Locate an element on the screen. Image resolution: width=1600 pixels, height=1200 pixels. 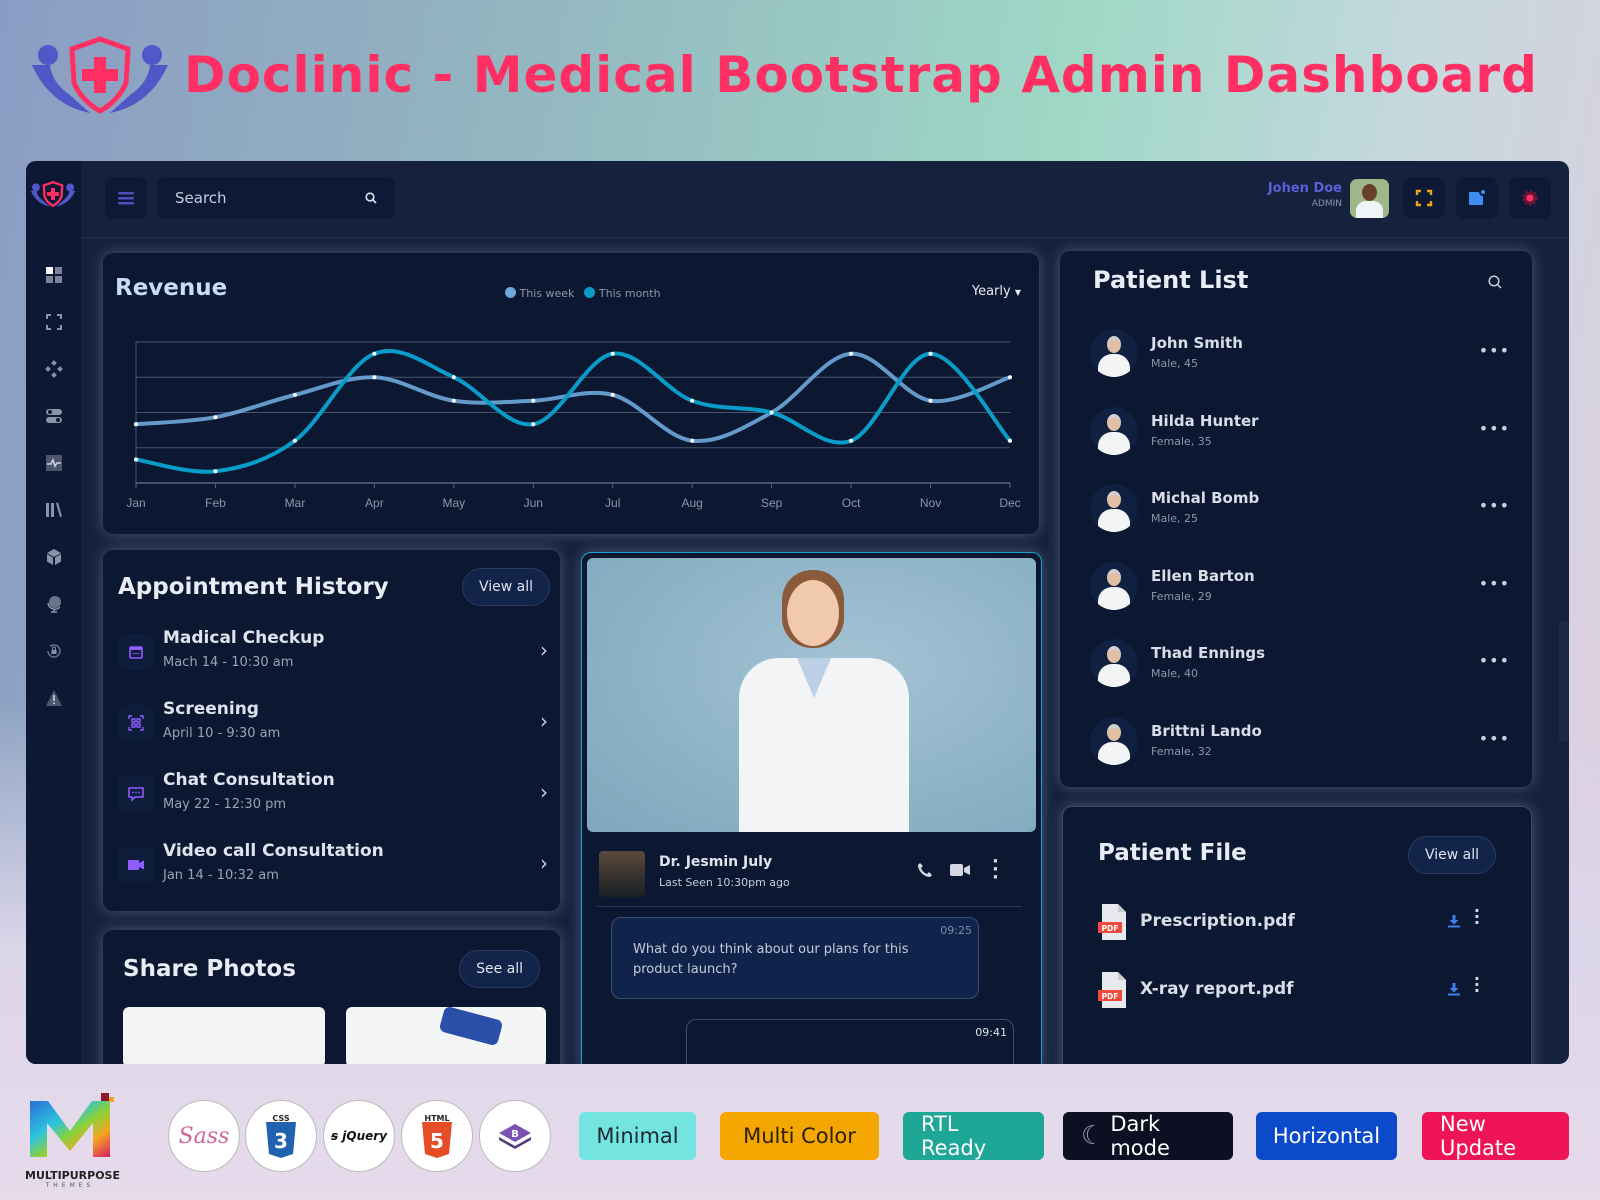
message-time: 09:41 is located at coordinates (991, 1032).